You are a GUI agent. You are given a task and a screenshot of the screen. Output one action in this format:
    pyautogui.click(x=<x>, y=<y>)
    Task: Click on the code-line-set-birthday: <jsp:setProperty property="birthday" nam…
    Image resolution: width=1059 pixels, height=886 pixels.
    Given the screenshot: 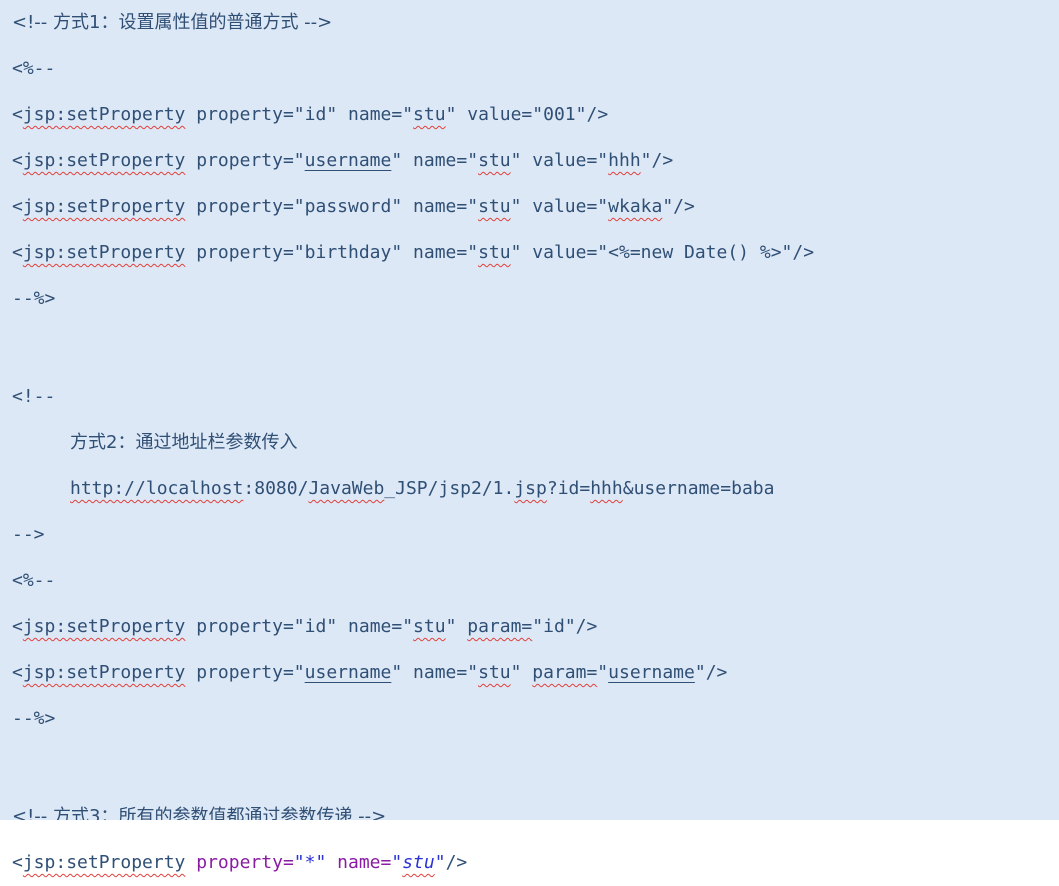 What is the action you would take?
    pyautogui.click(x=532, y=253)
    